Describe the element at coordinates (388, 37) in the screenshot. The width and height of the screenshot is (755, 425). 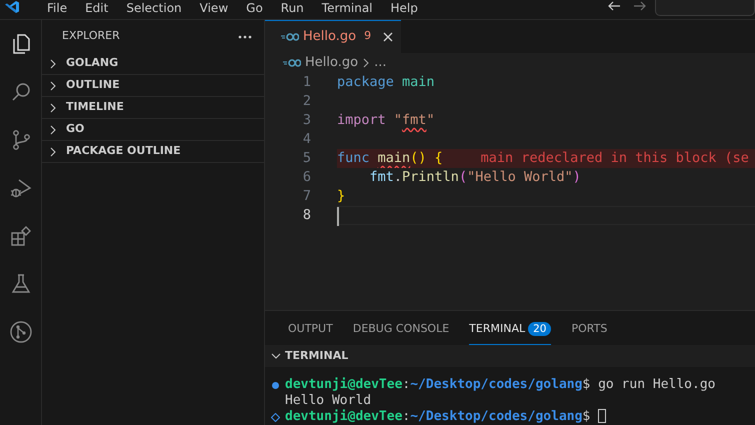
I see `close-icon` at that location.